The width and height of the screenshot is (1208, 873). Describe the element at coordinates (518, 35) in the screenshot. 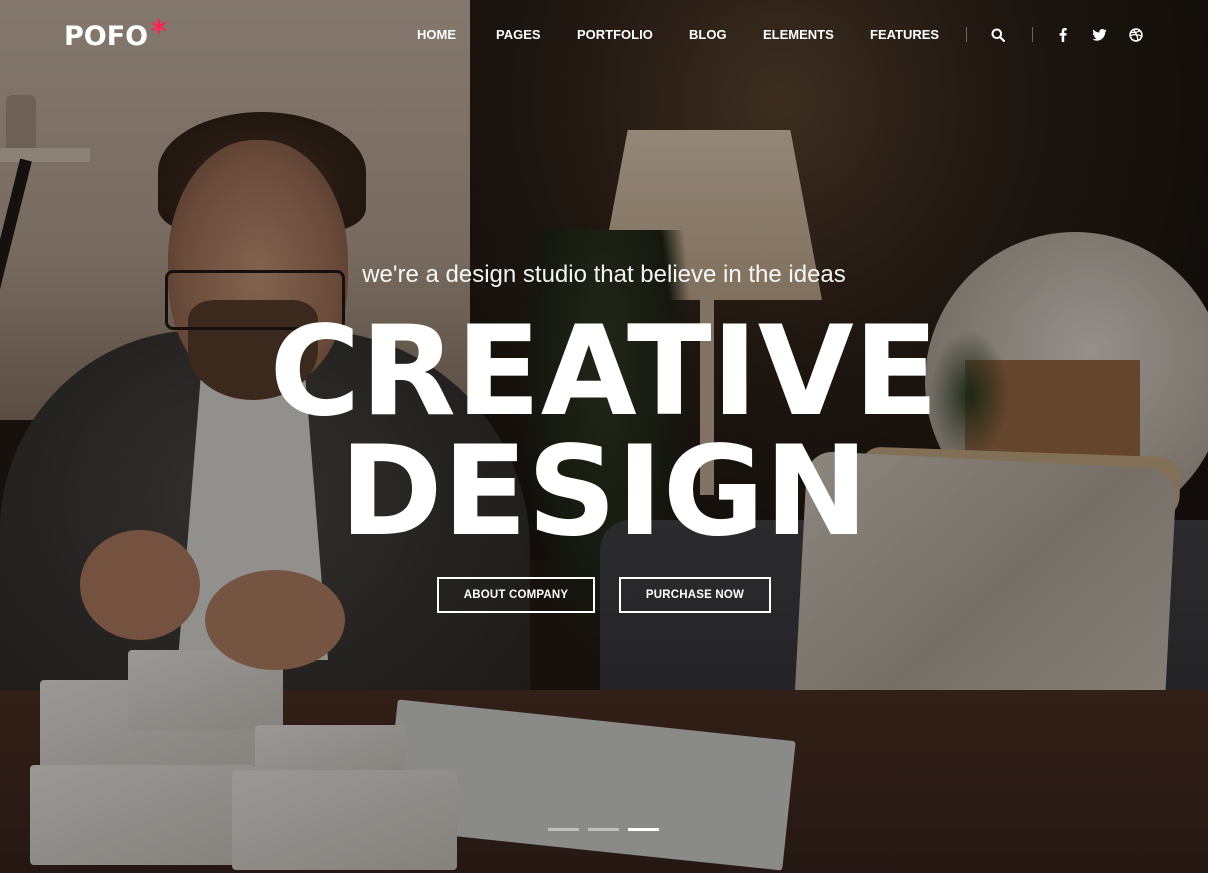

I see `nav-item-pages: PAGES` at that location.